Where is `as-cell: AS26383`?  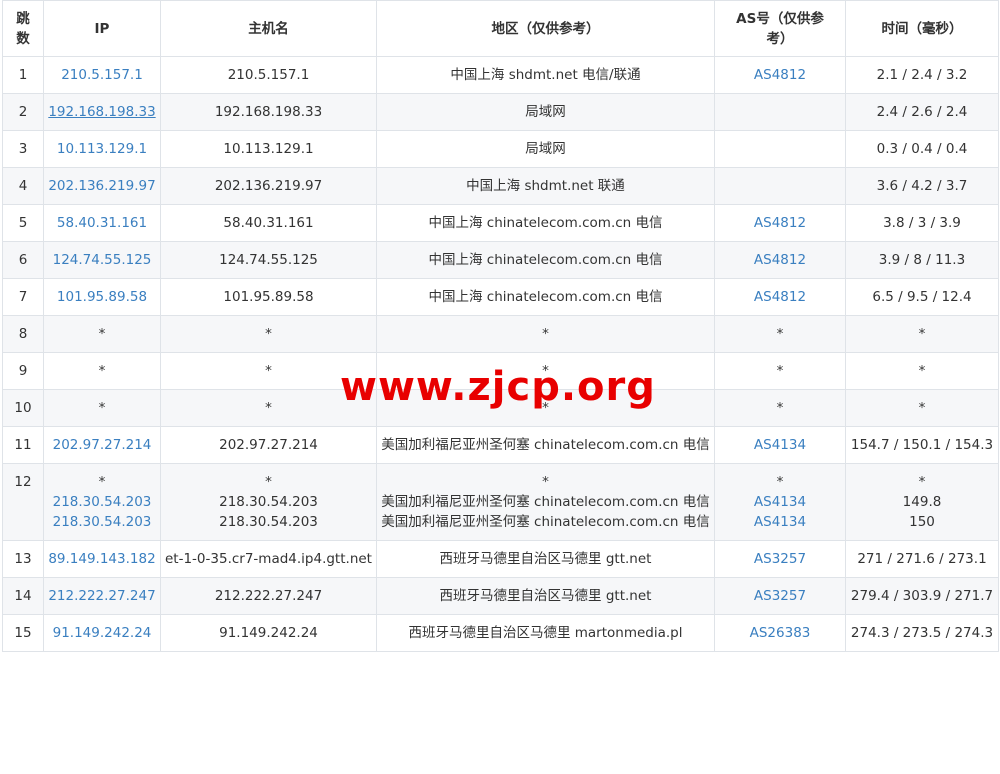
as-cell: AS26383 is located at coordinates (780, 633).